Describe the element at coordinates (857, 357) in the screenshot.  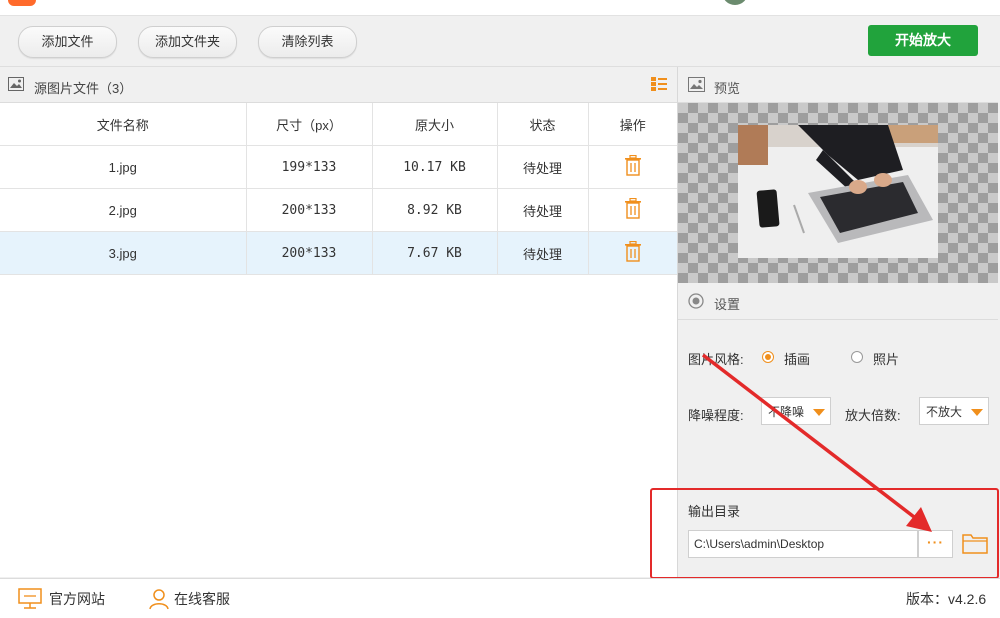
I see `style-photo-radio` at that location.